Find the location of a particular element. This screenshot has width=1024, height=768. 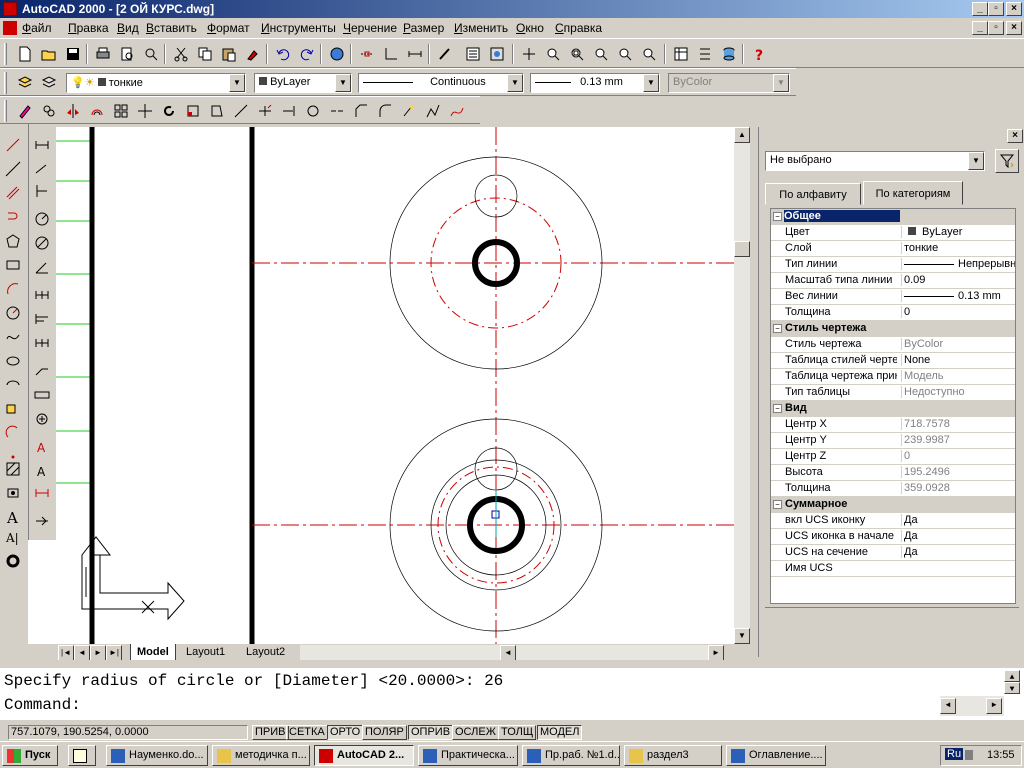

command-scrollbar: ▲ ▼ is located at coordinates (1012, 682).